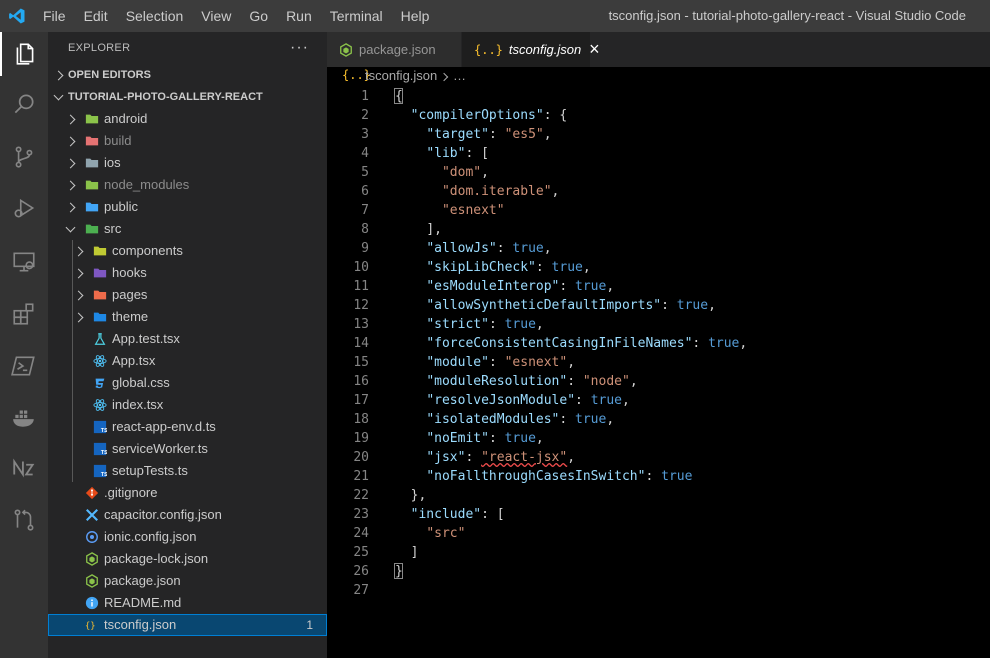  I want to click on menu-run: Run, so click(299, 16).